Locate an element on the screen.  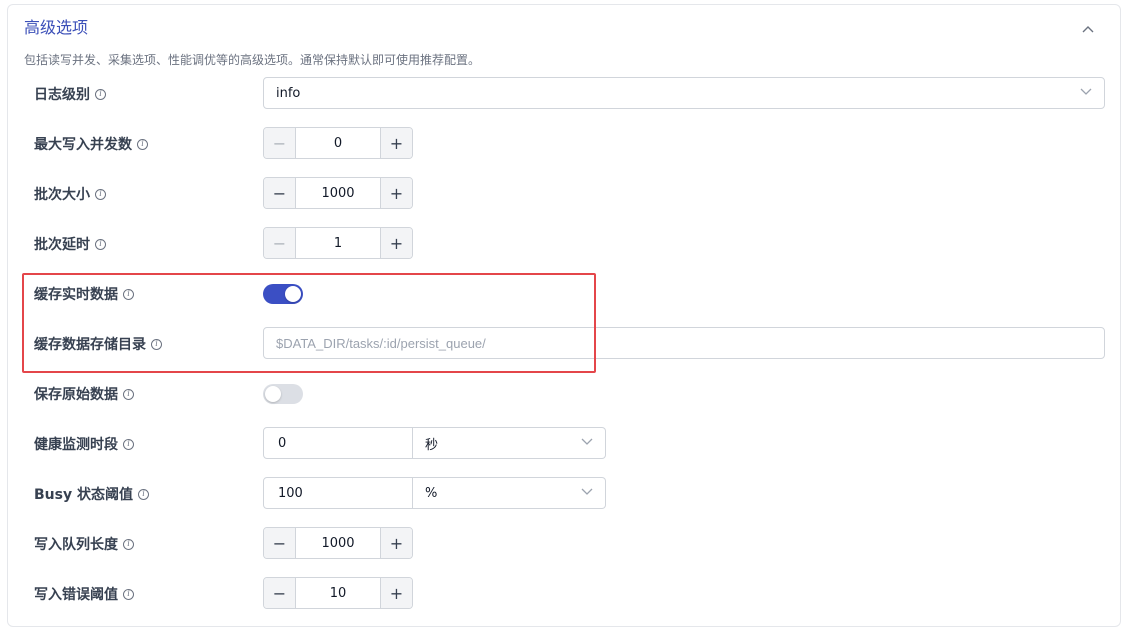
batch-delay-input: 1 is located at coordinates (338, 243).